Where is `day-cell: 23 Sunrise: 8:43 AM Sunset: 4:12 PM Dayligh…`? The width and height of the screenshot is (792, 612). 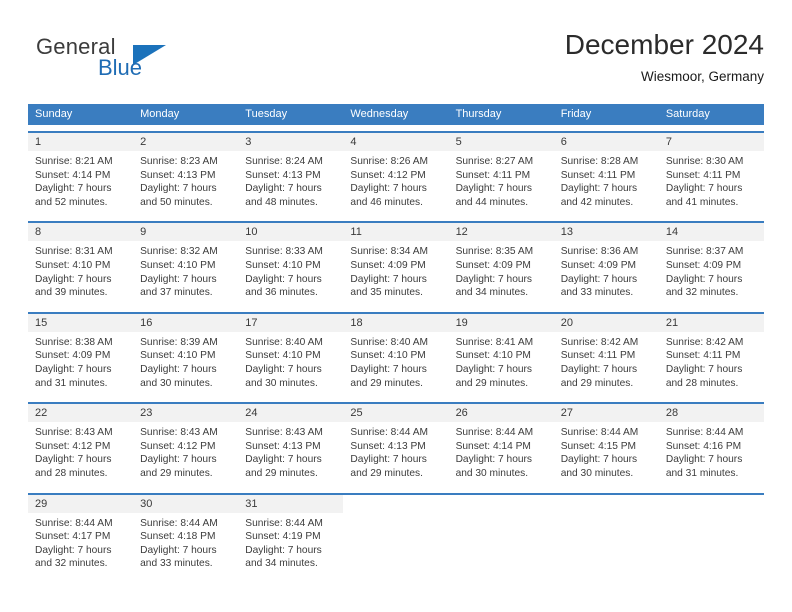
day-cell: 23 Sunrise: 8:43 AM Sunset: 4:12 PM Dayligh… is located at coordinates (186, 445).